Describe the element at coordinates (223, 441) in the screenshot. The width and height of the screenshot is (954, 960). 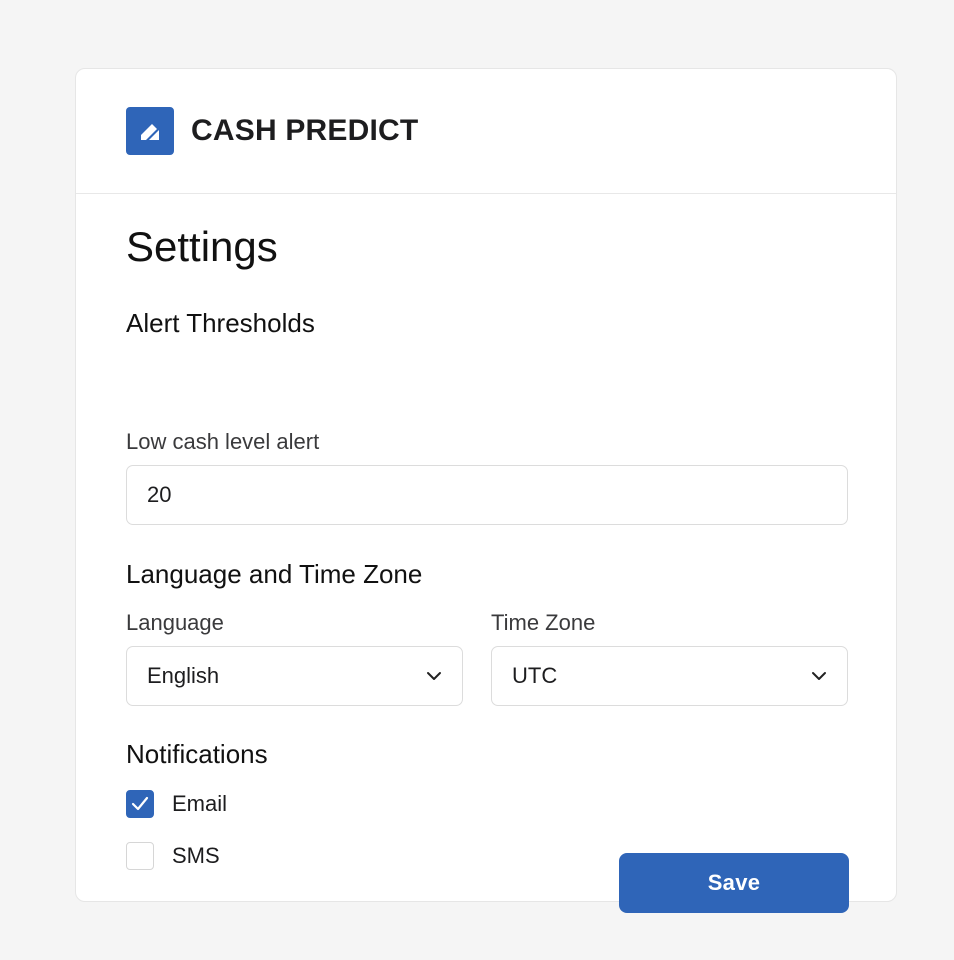
I see `low-cash-label: Low cash level alert` at that location.